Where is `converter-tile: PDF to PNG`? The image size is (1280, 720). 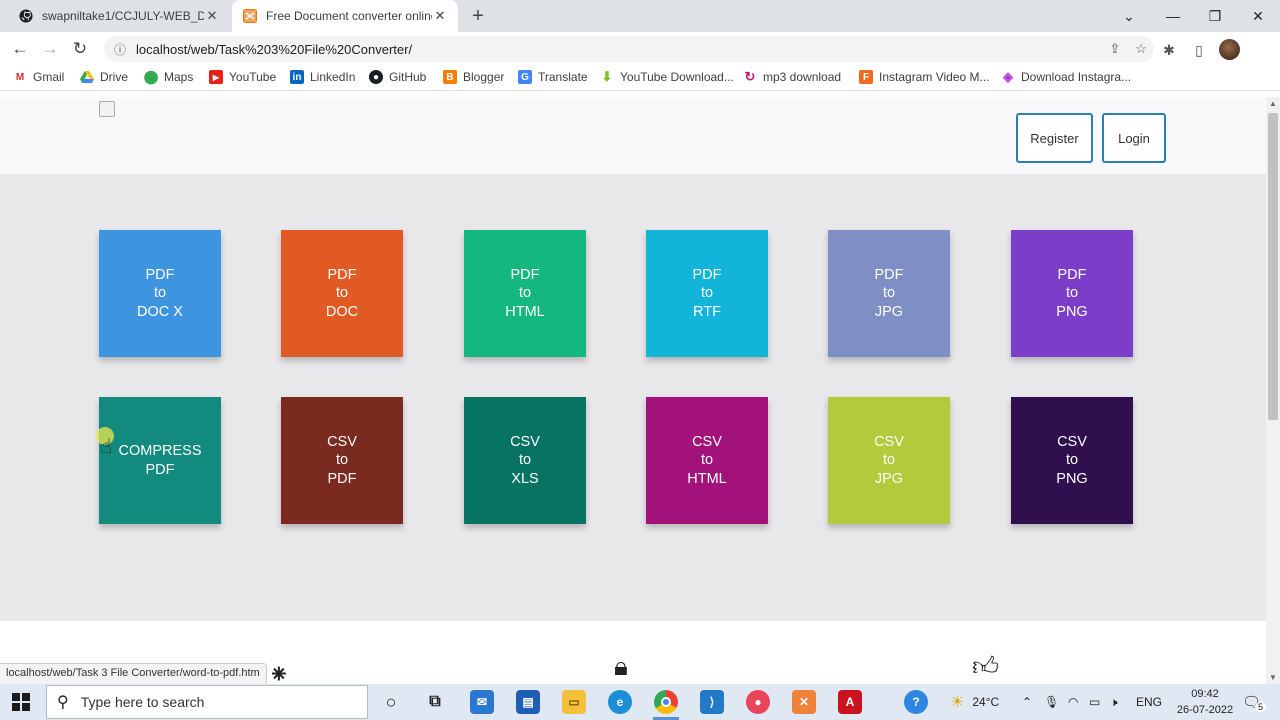
converter-tile: PDF to PNG is located at coordinates (1072, 293).